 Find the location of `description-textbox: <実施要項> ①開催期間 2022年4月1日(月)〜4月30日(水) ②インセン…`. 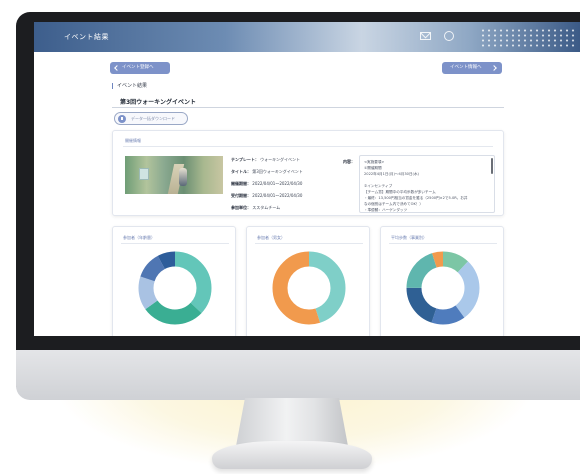

description-textbox: <実施要項> ①開催期間 2022年4月1日(月)〜4月30日(水) ②インセン… is located at coordinates (427, 184).